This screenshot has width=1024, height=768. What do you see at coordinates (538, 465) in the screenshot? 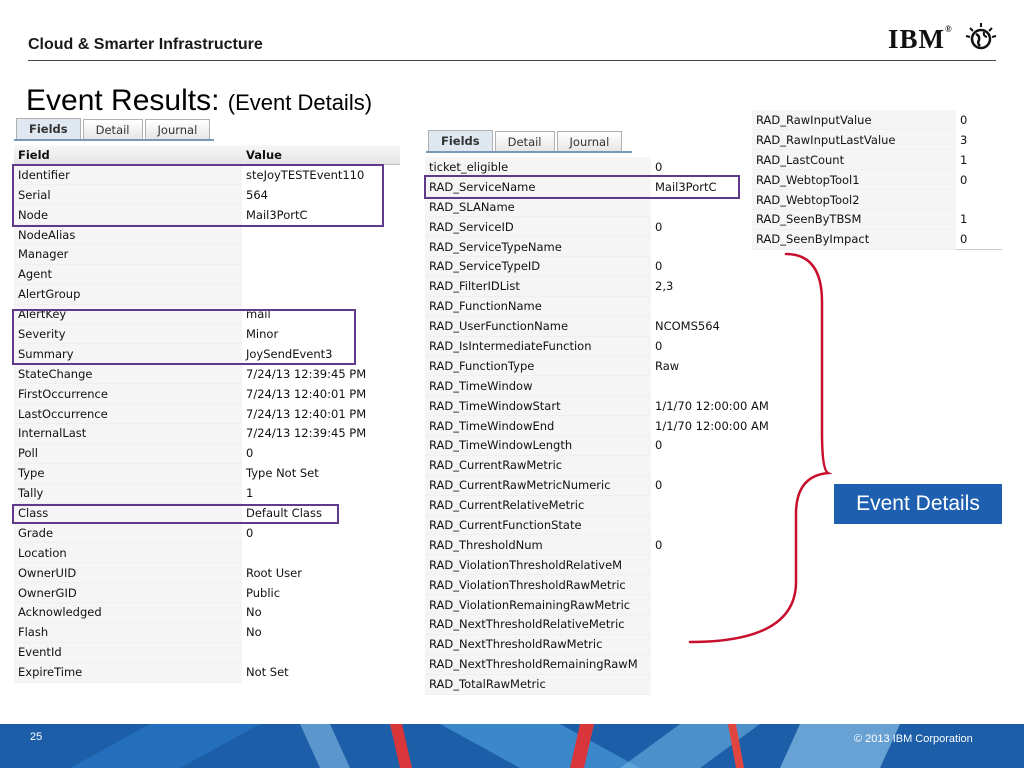
I see `field-name-cell: RAD_CurrentRawMetric` at bounding box center [538, 465].